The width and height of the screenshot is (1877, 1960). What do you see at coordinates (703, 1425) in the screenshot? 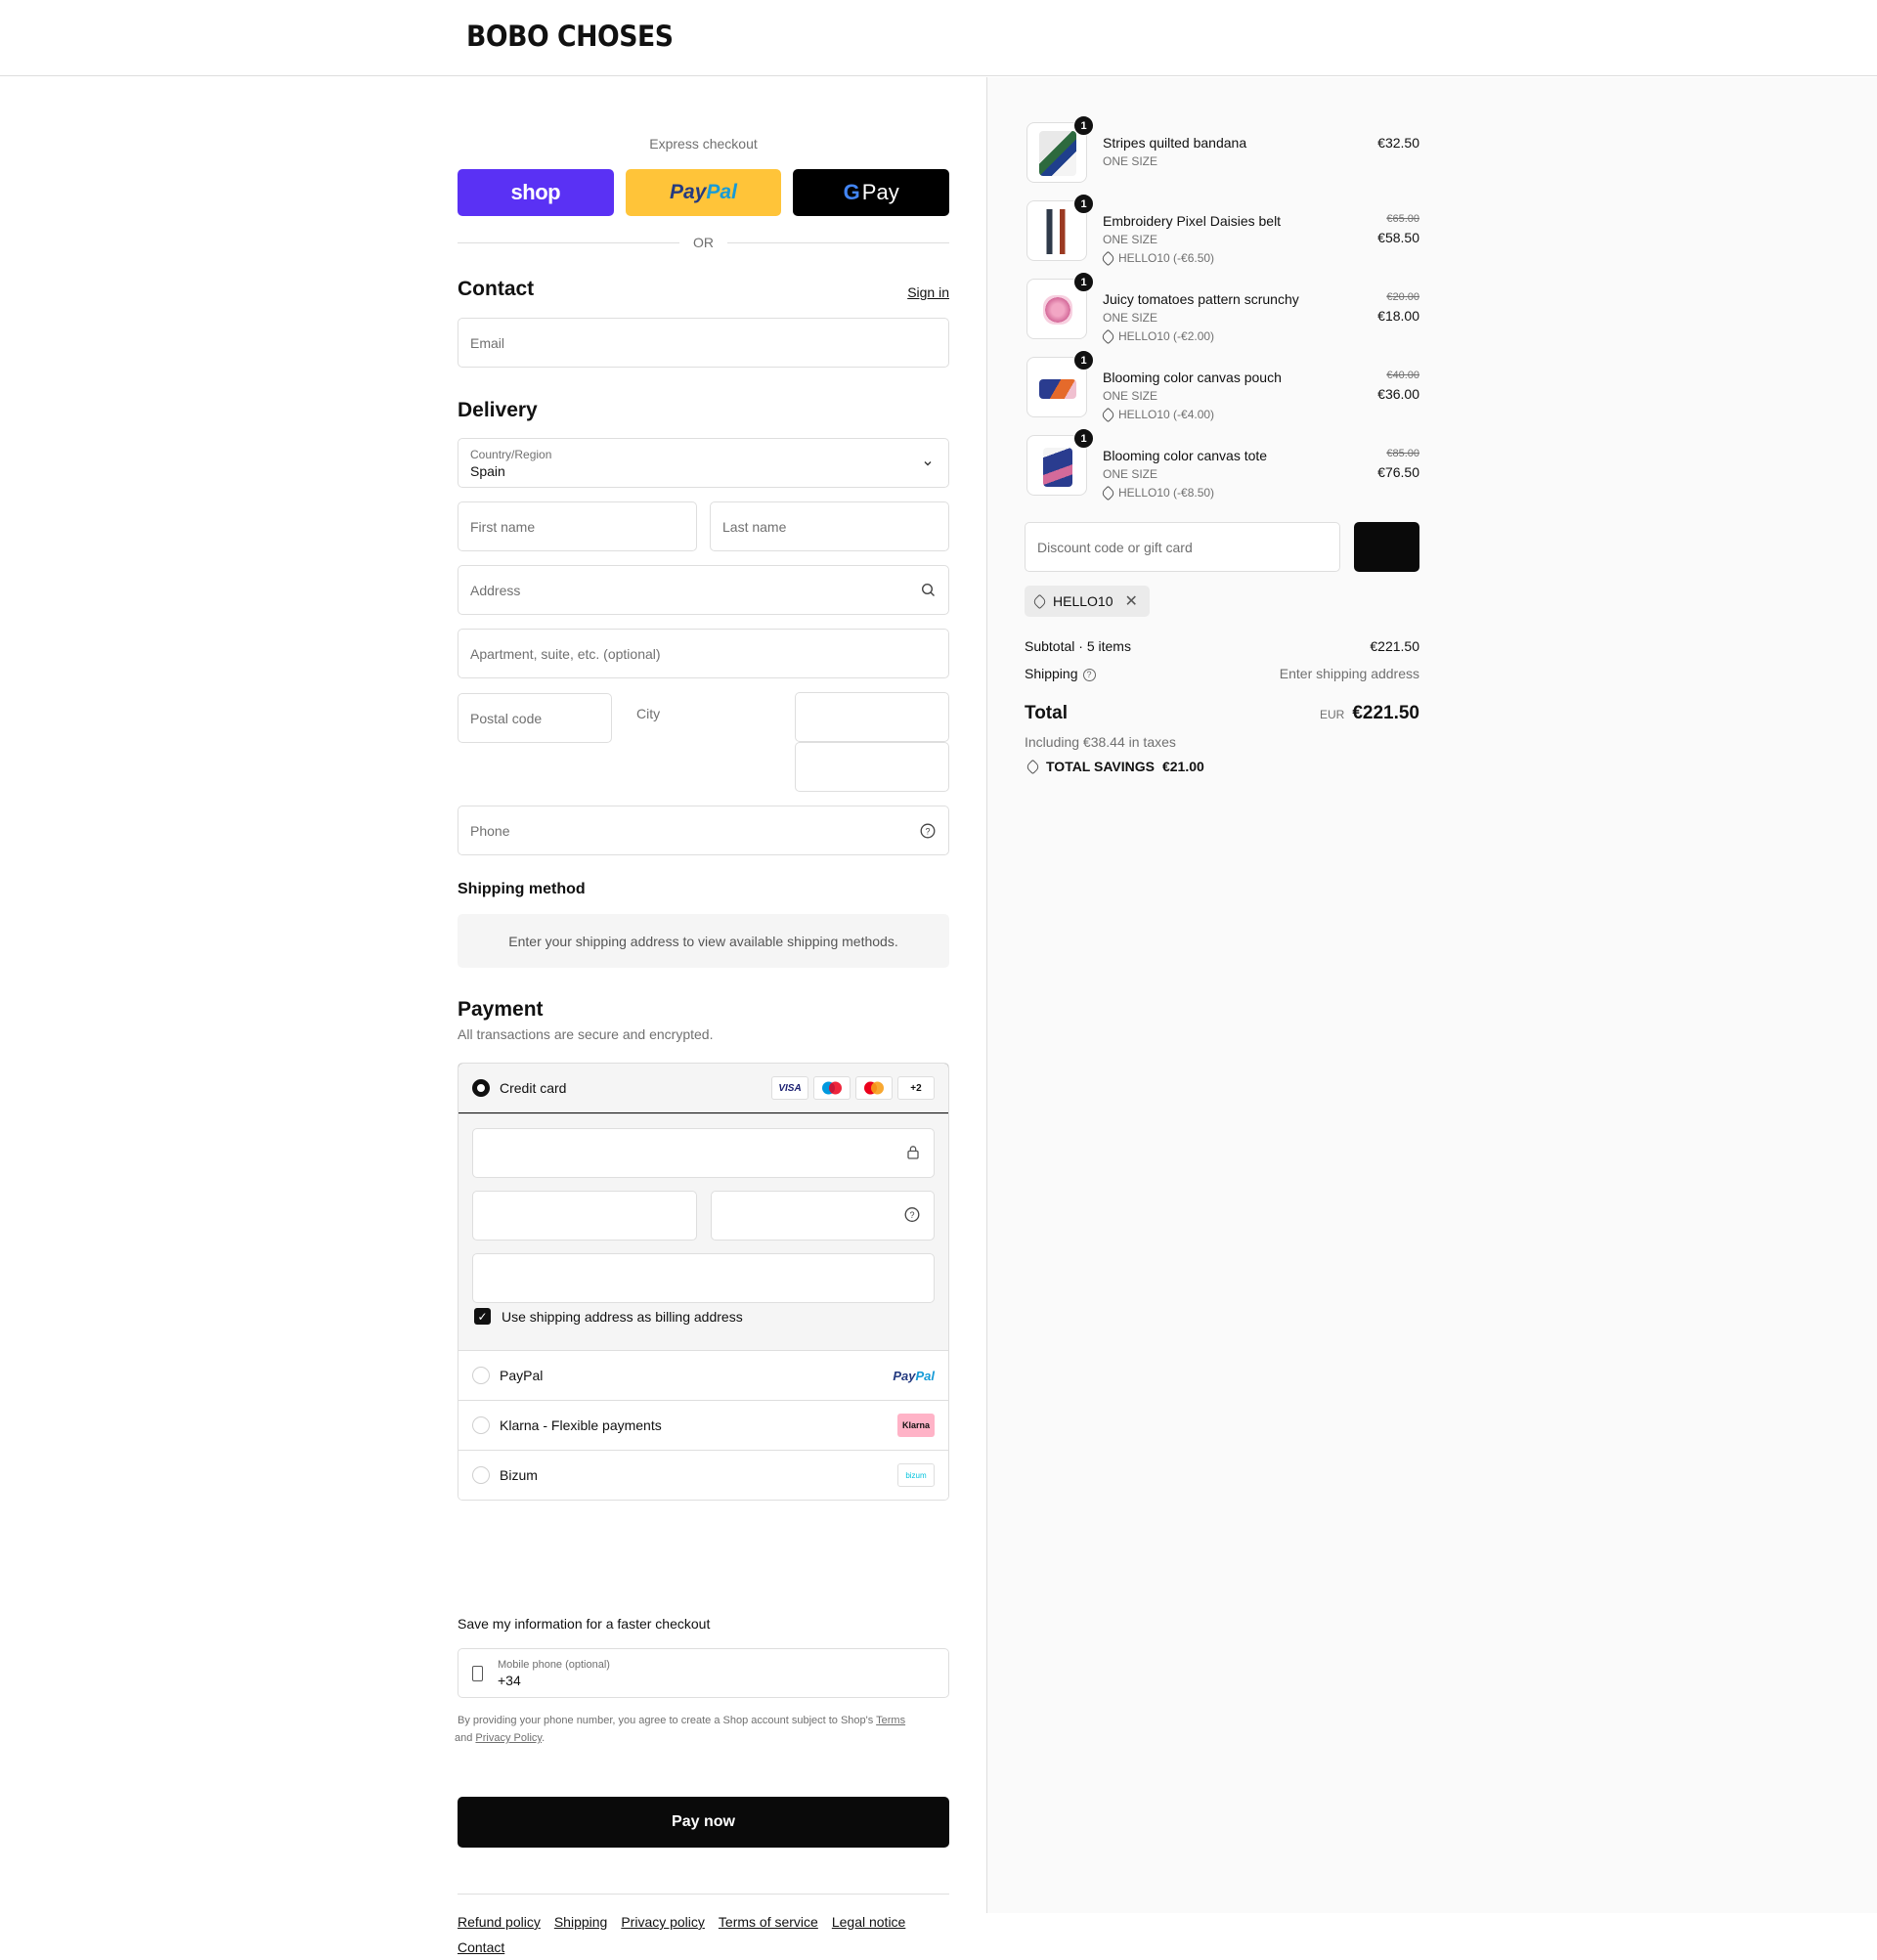
I see `klarna-option: Klarna - Flexible payments Klarna` at bounding box center [703, 1425].